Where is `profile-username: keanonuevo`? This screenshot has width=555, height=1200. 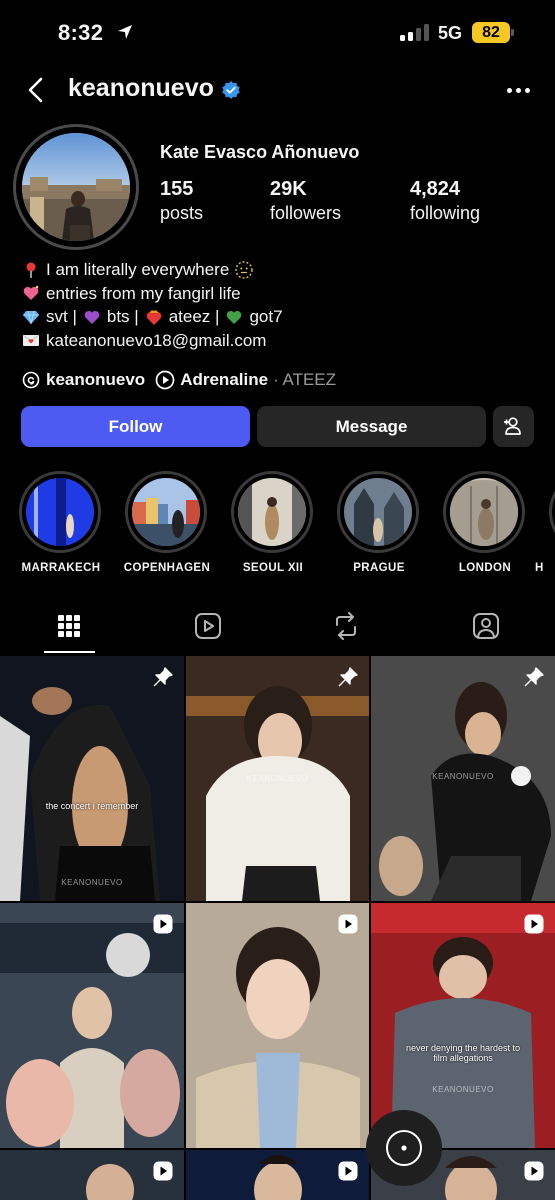
profile-username: keanonuevo is located at coordinates (141, 88).